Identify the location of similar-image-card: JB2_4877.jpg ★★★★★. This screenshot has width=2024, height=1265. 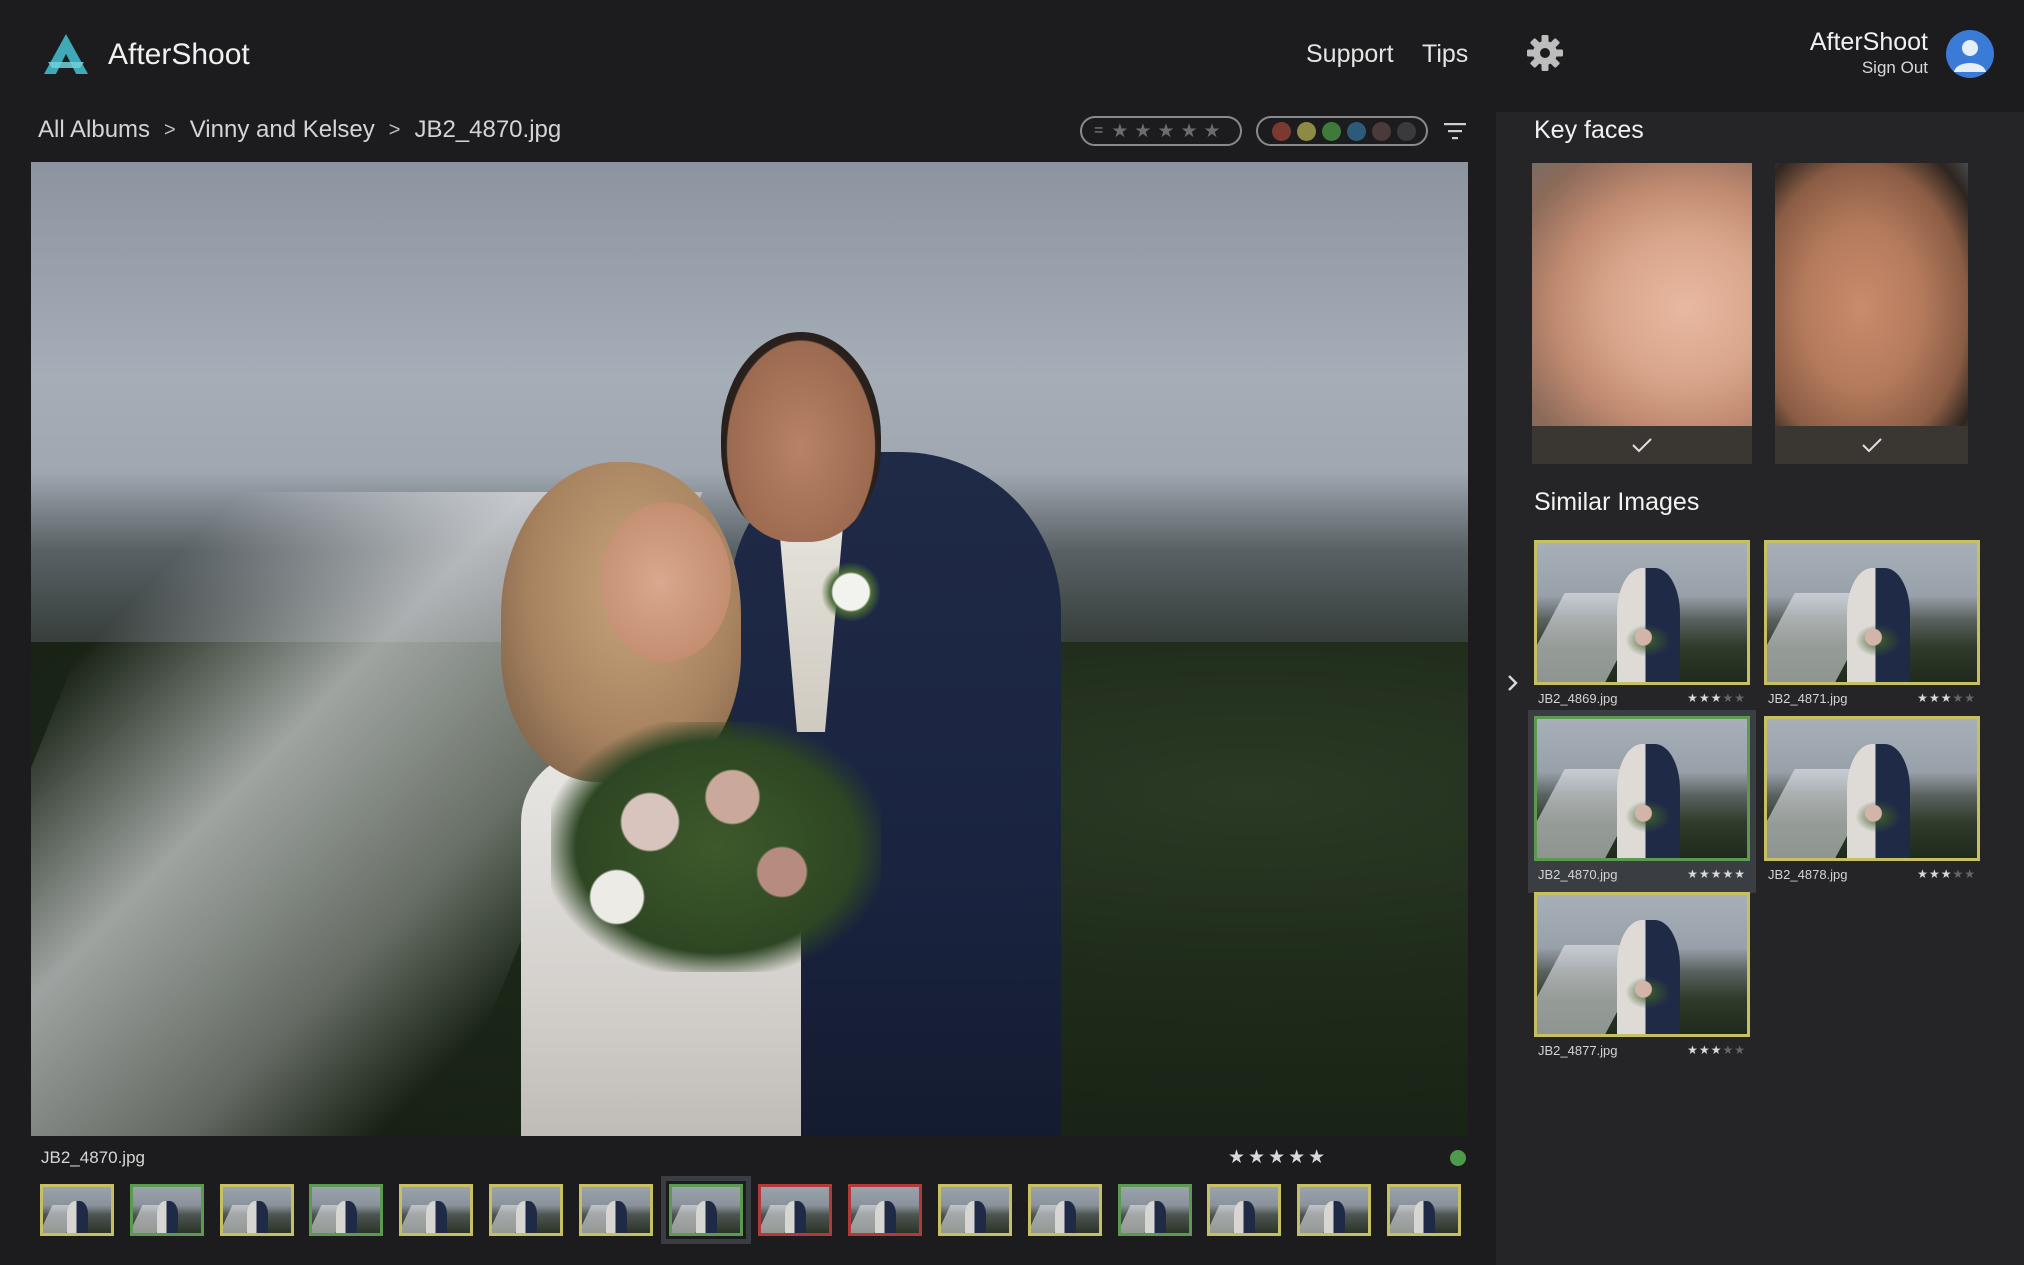
(1642, 977).